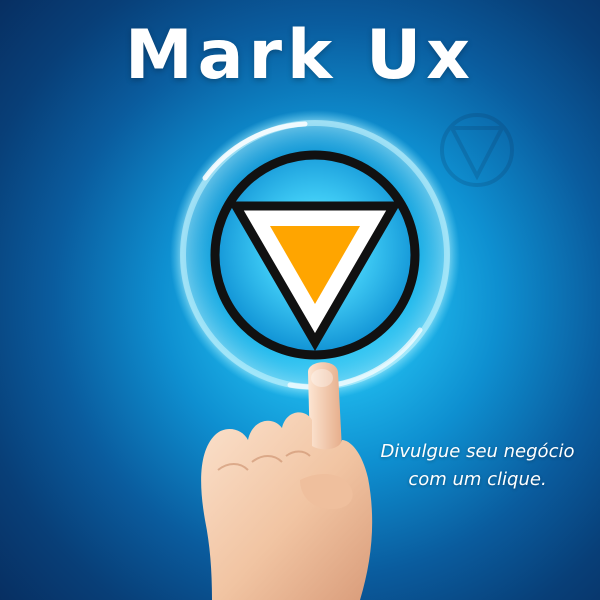 Image resolution: width=600 pixels, height=600 pixels. Describe the element at coordinates (477, 479) in the screenshot. I see `tagline-line-2: com um clique.` at that location.